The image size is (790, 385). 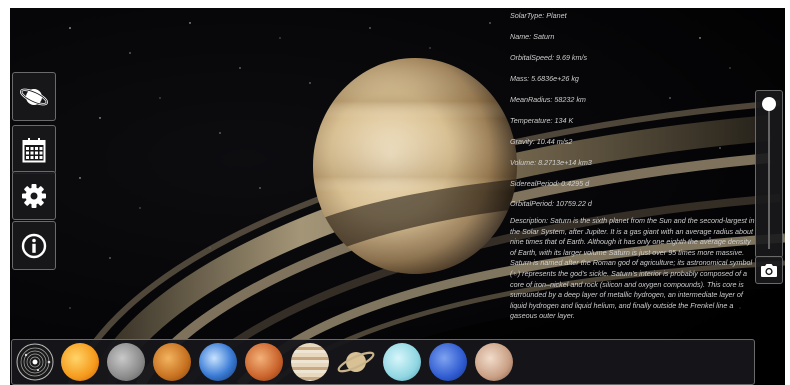 I want to click on screenshot-button, so click(x=769, y=270).